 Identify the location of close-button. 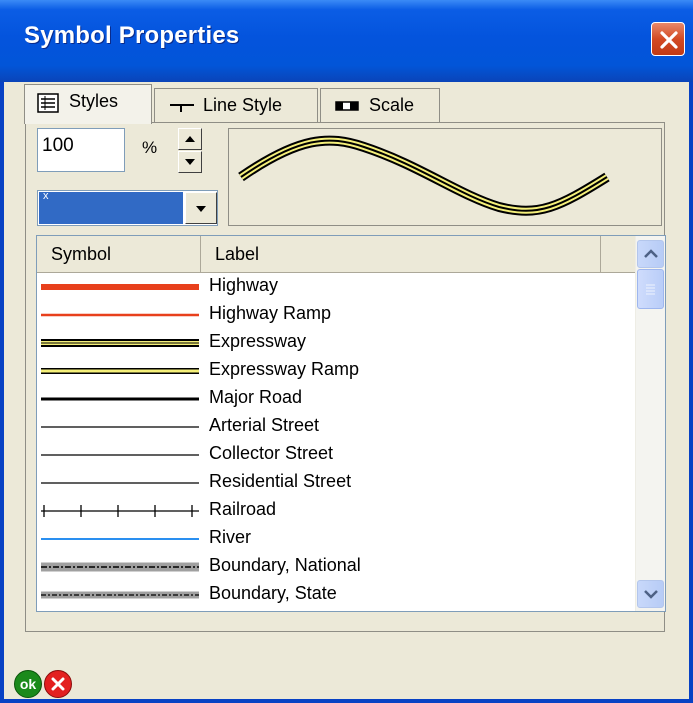
(668, 39).